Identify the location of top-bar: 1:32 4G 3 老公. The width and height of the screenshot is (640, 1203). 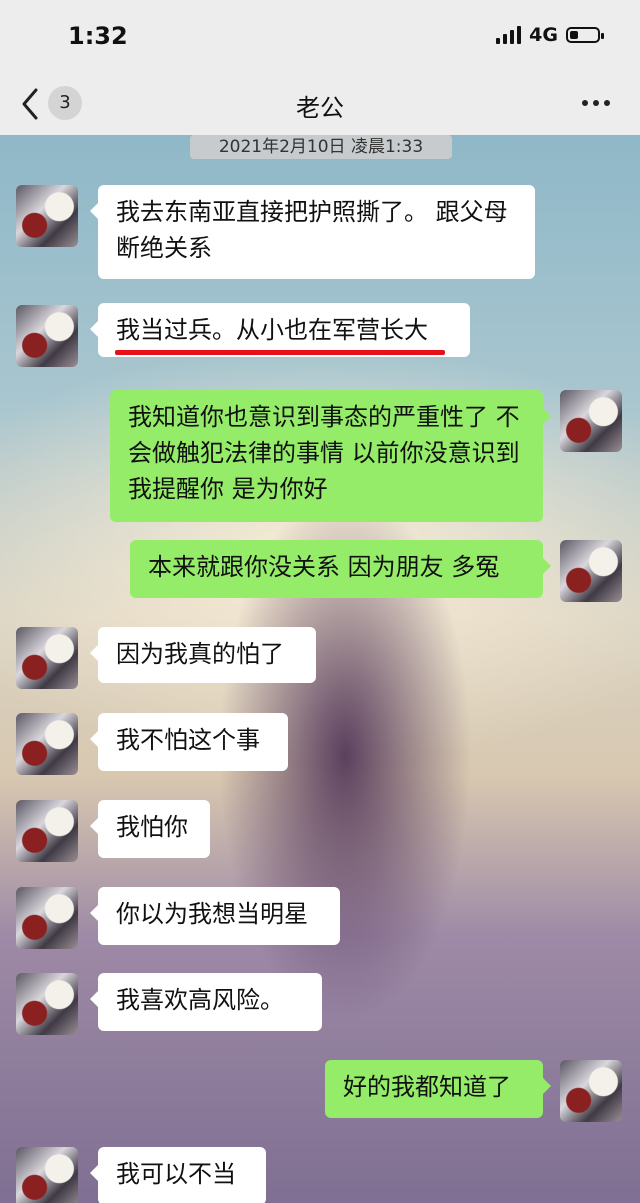
(320, 67).